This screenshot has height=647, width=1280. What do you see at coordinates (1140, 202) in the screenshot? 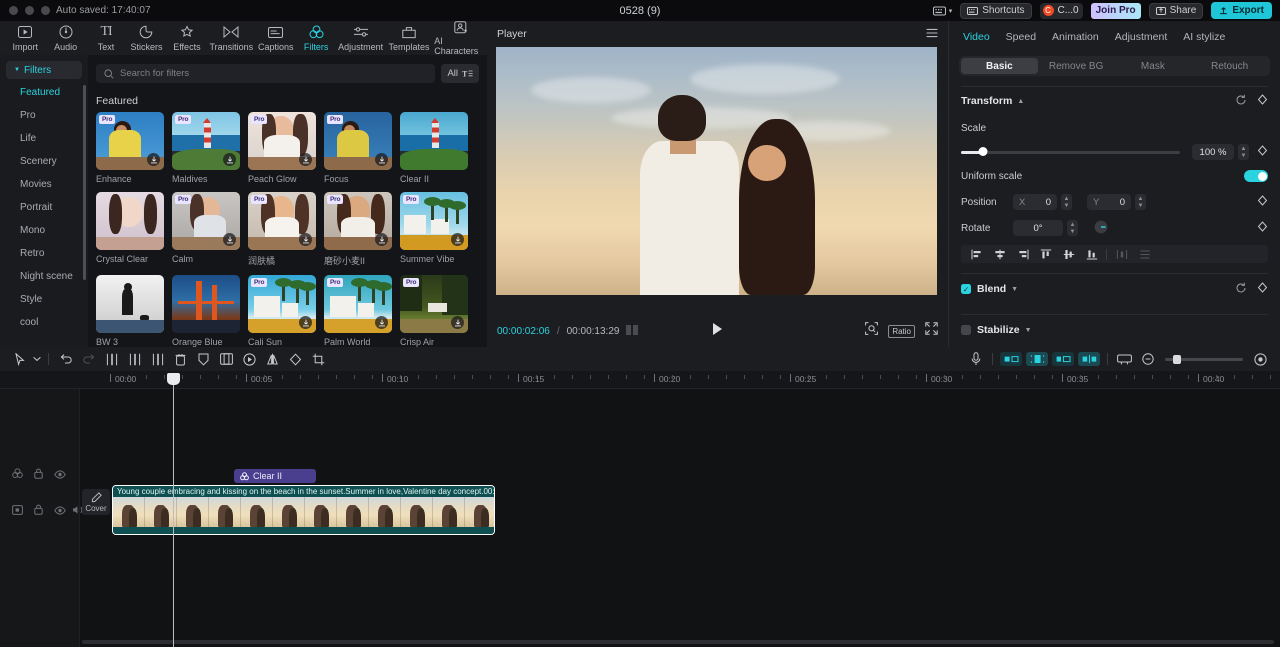
I see `position-y-stepper: ▲ ▼` at bounding box center [1140, 202].